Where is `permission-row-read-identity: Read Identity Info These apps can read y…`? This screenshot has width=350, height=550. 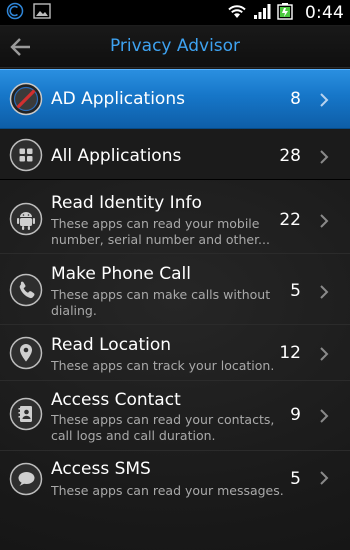
permission-row-read-identity: Read Identity Info These apps can read y… is located at coordinates (175, 217).